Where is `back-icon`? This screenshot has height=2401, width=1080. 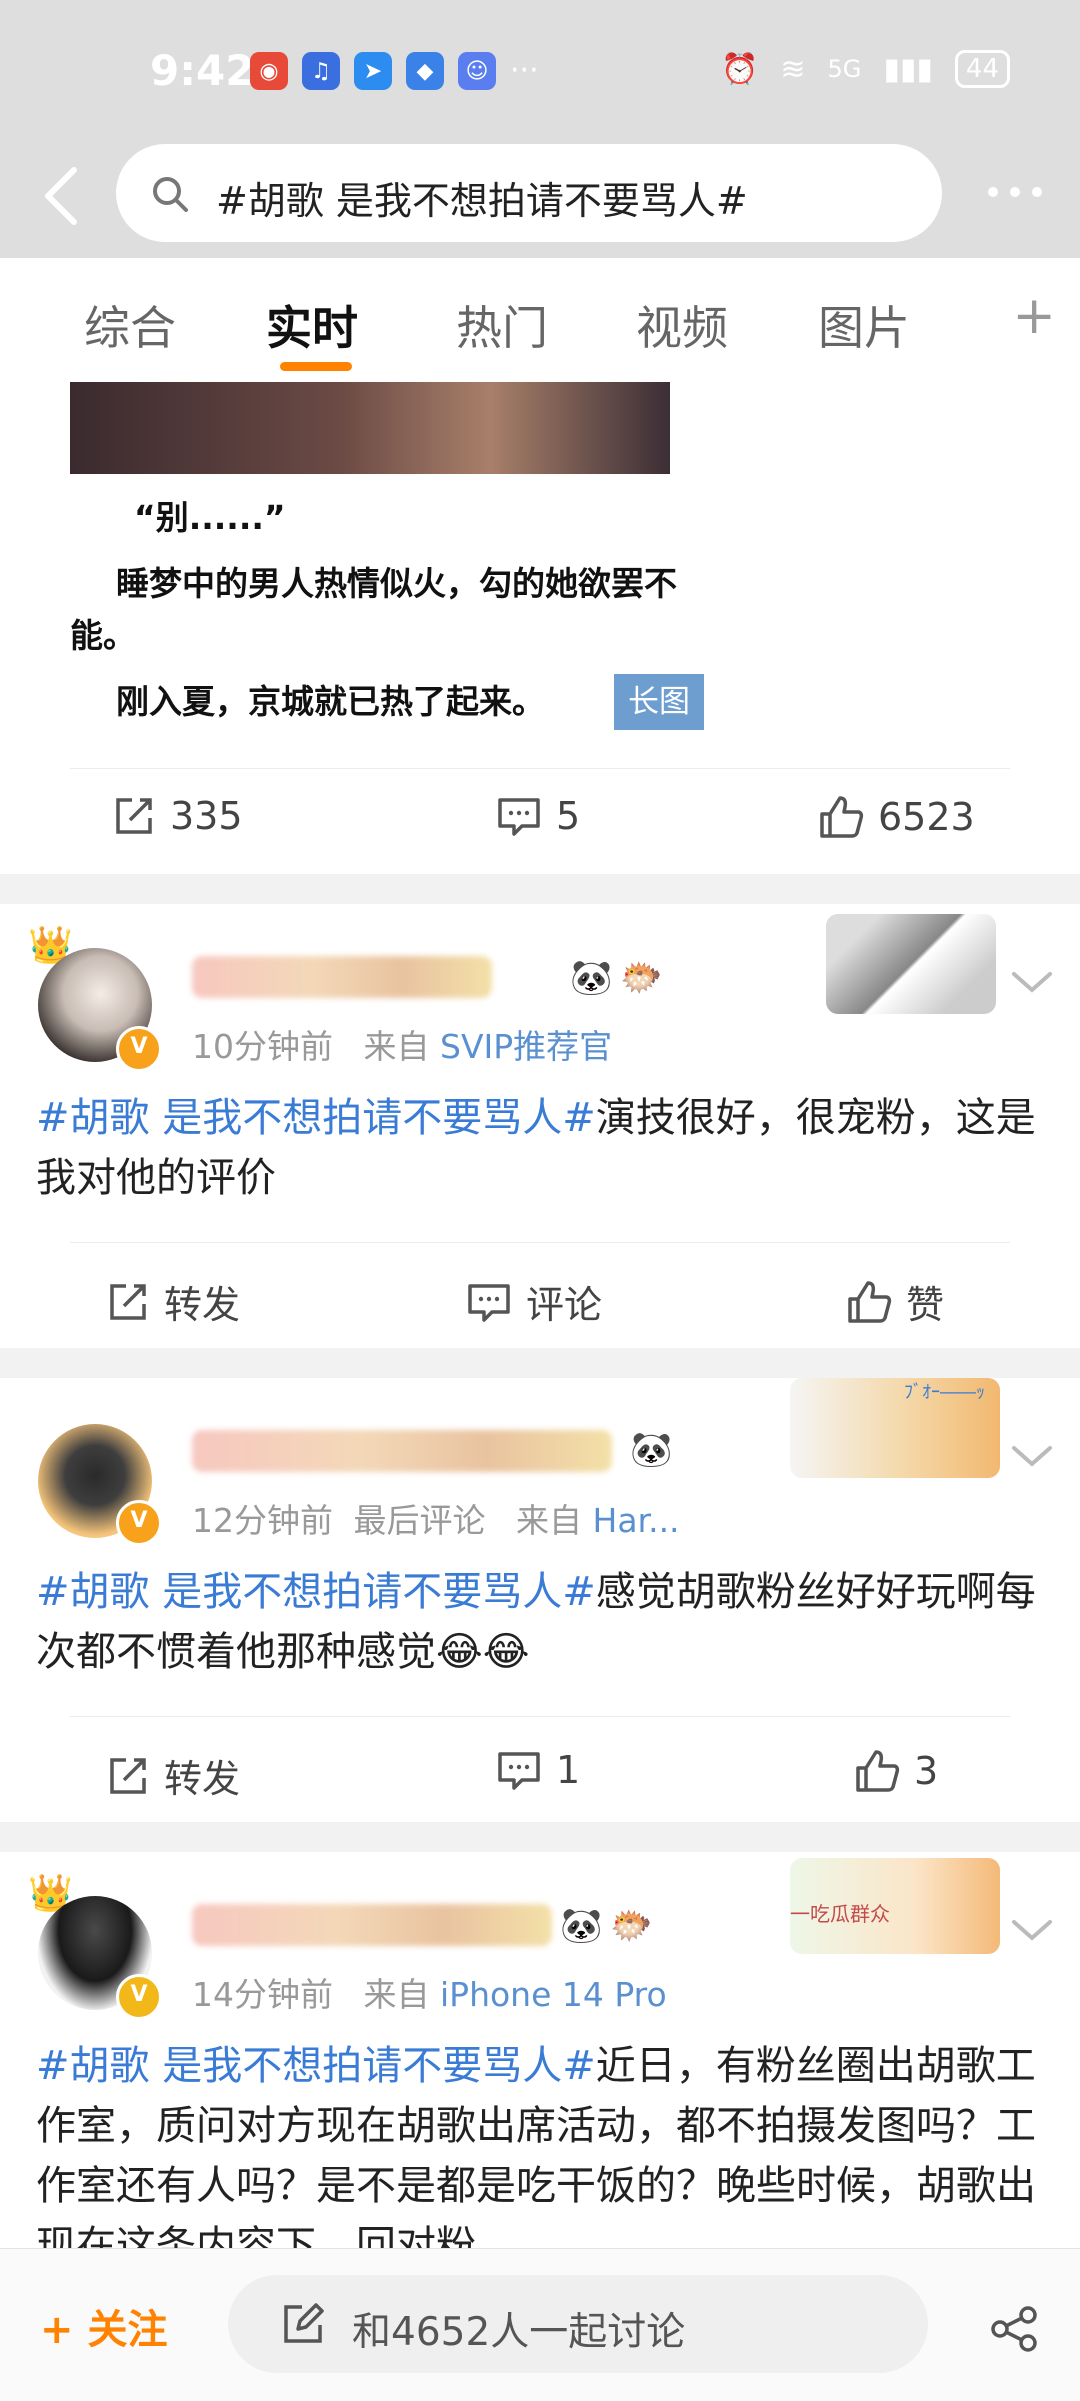 back-icon is located at coordinates (61, 196).